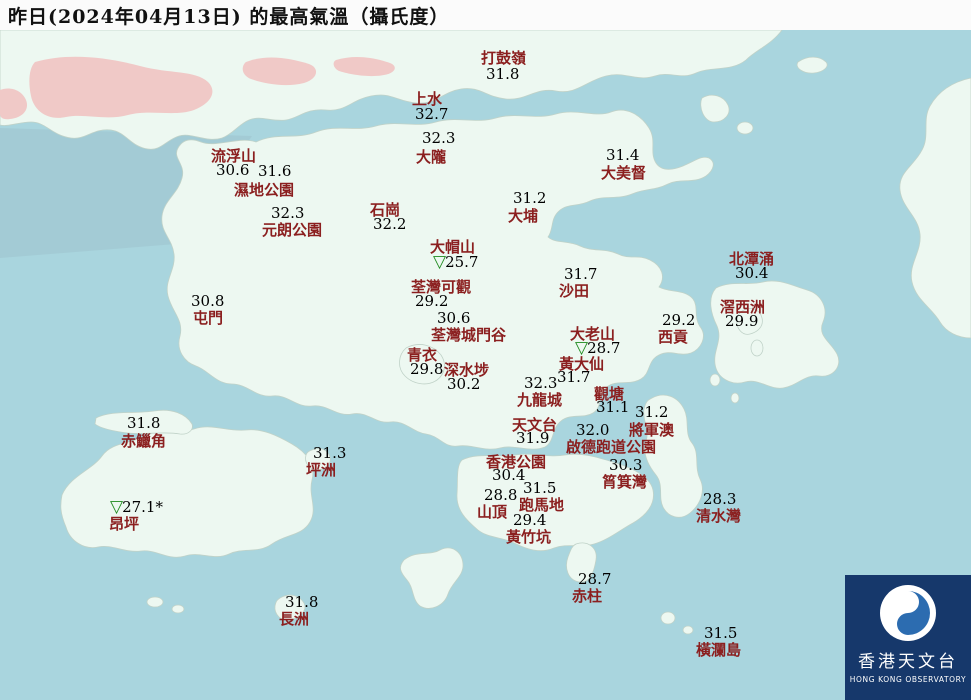  I want to click on hko-logo-icon, so click(908, 613).